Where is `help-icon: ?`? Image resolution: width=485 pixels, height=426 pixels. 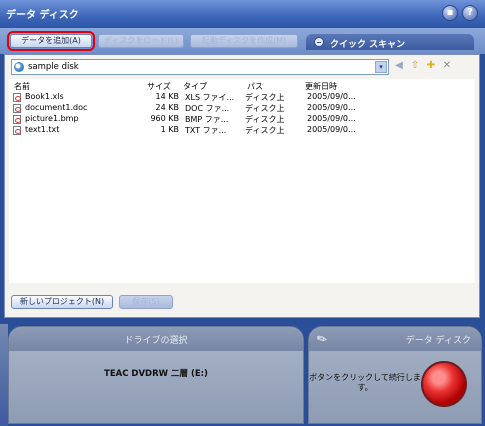
help-icon: ? is located at coordinates (470, 13).